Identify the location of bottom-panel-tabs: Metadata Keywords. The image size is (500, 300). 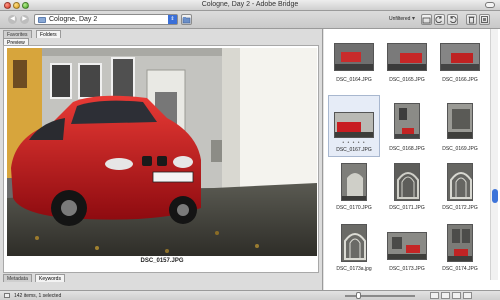
(161, 277).